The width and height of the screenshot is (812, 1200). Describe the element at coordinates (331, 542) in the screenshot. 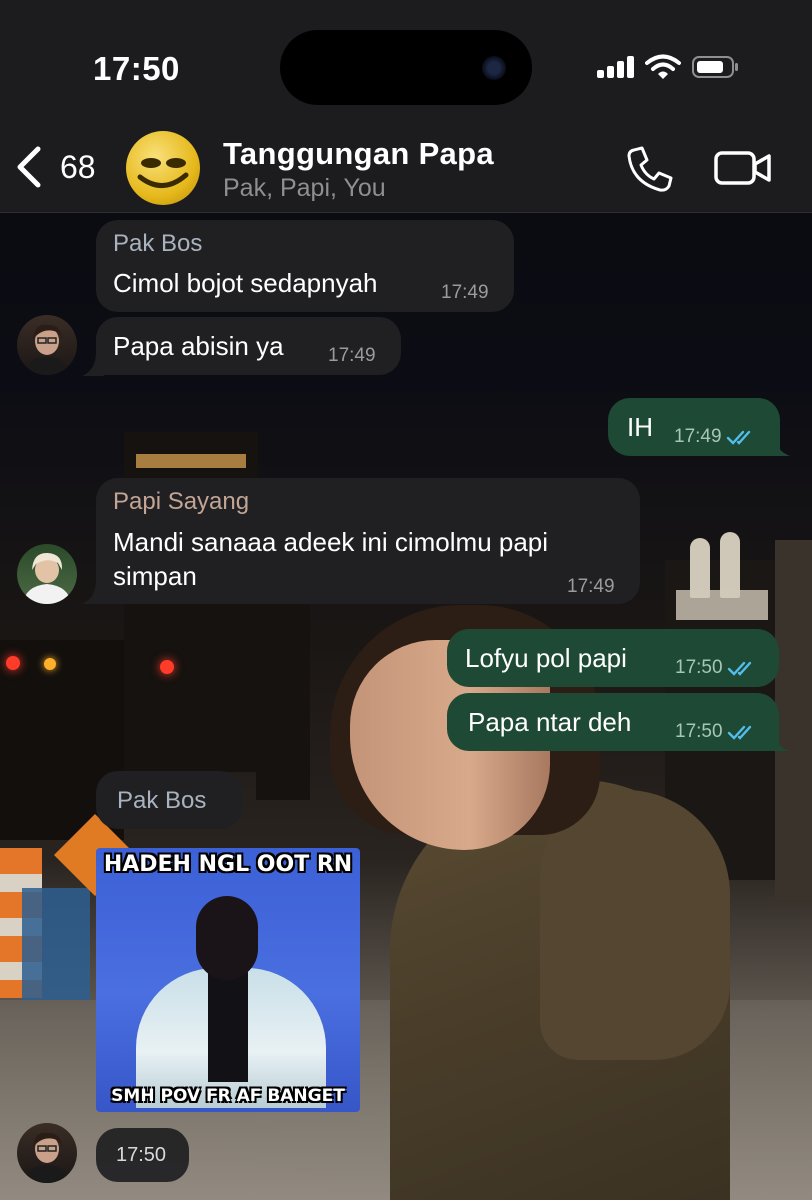

I see `message-text-line1: Mandi sanaaa adeek ini cimolmu papi` at that location.